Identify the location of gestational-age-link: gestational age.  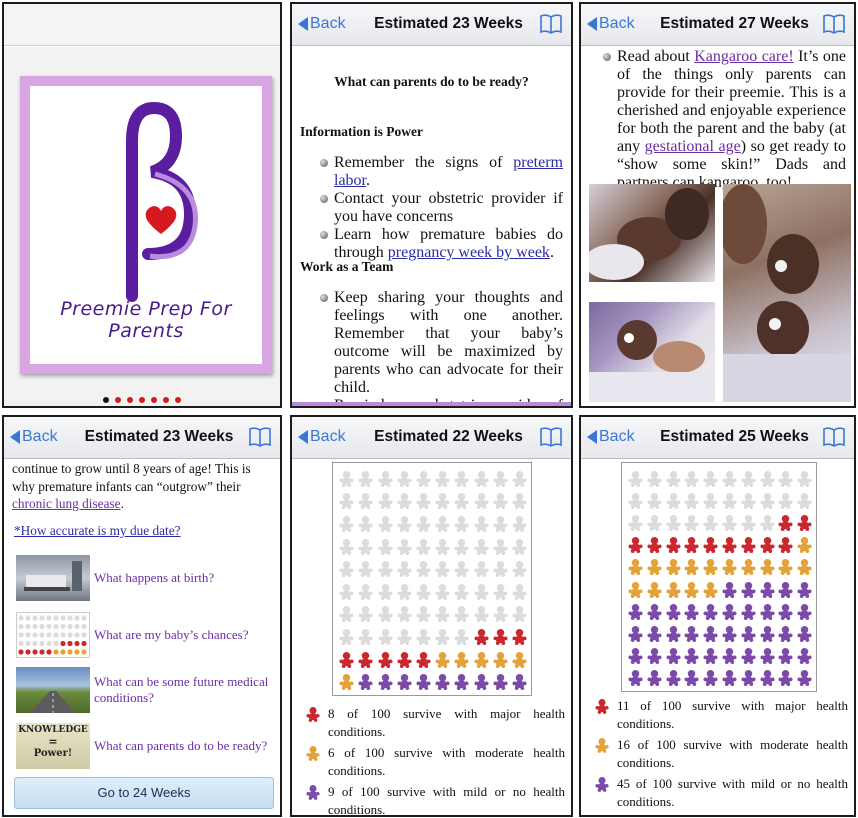
(693, 146).